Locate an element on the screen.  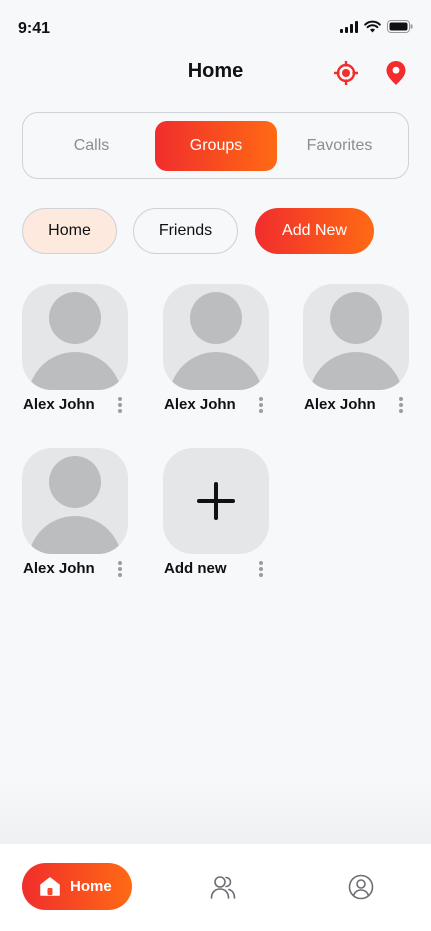
tab-groups: Groups is located at coordinates (216, 146).